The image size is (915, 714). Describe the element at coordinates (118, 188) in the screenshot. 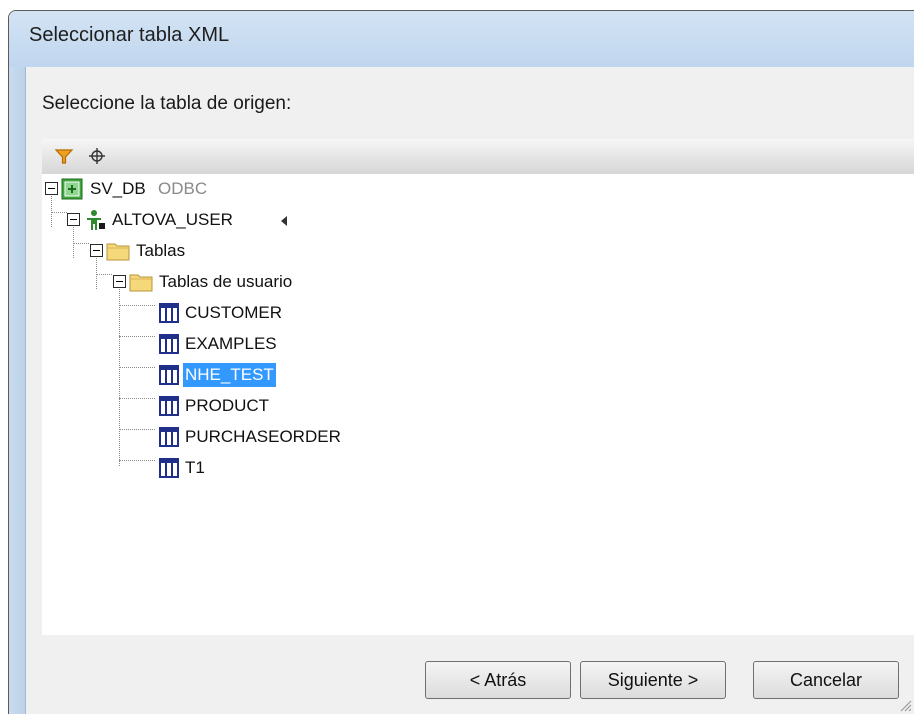

I see `tree-node-label: SV_DB` at that location.